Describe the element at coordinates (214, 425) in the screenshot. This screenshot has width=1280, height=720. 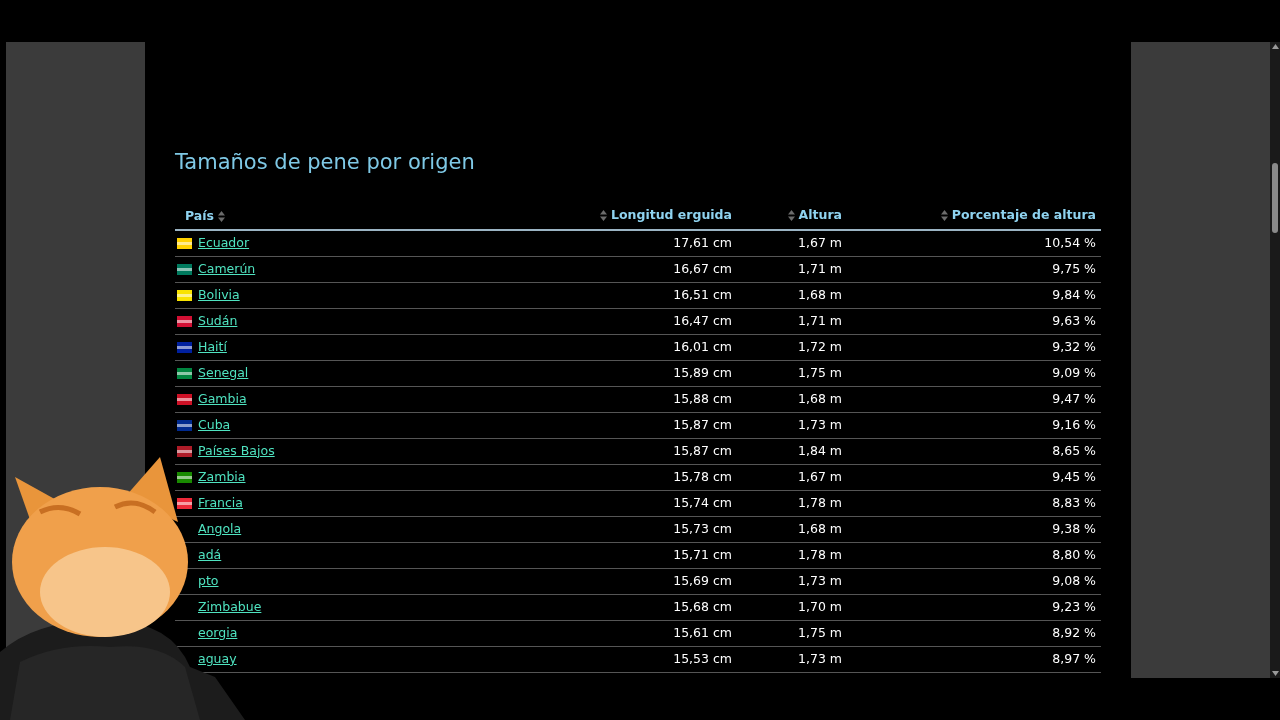
I see `country-link: Cuba` at that location.